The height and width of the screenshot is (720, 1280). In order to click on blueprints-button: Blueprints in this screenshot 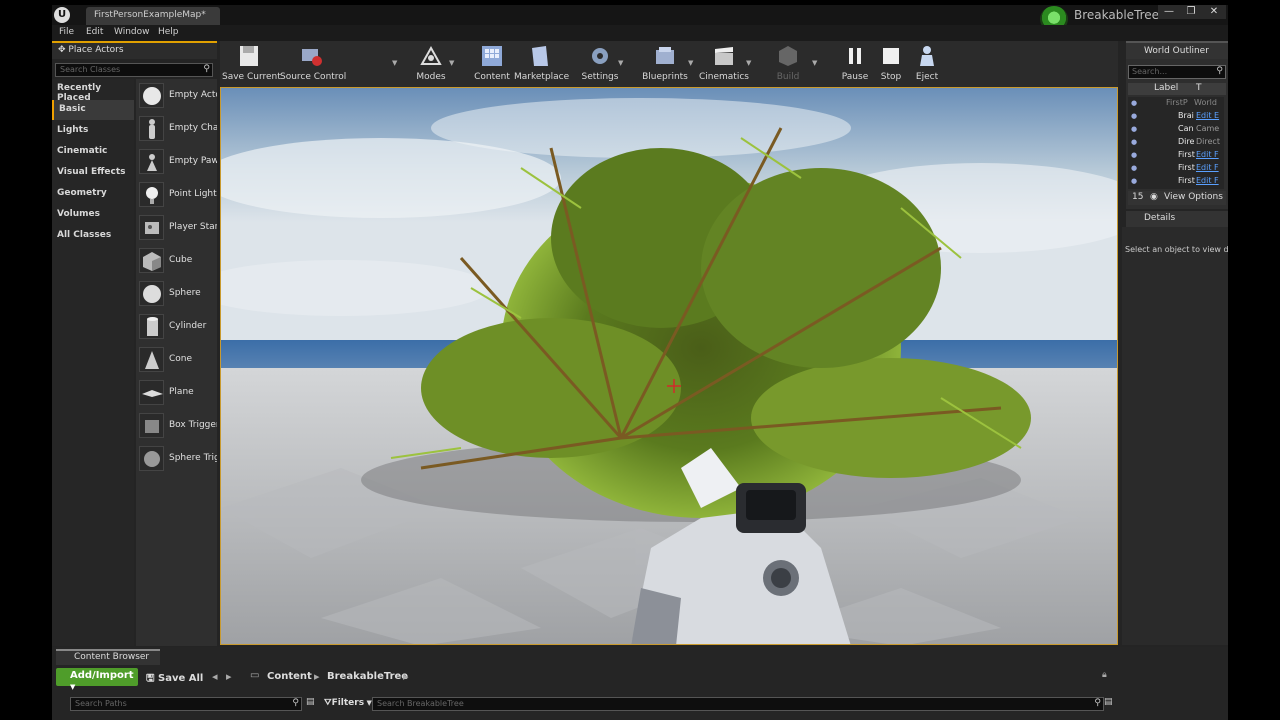, I will do `click(665, 64)`.